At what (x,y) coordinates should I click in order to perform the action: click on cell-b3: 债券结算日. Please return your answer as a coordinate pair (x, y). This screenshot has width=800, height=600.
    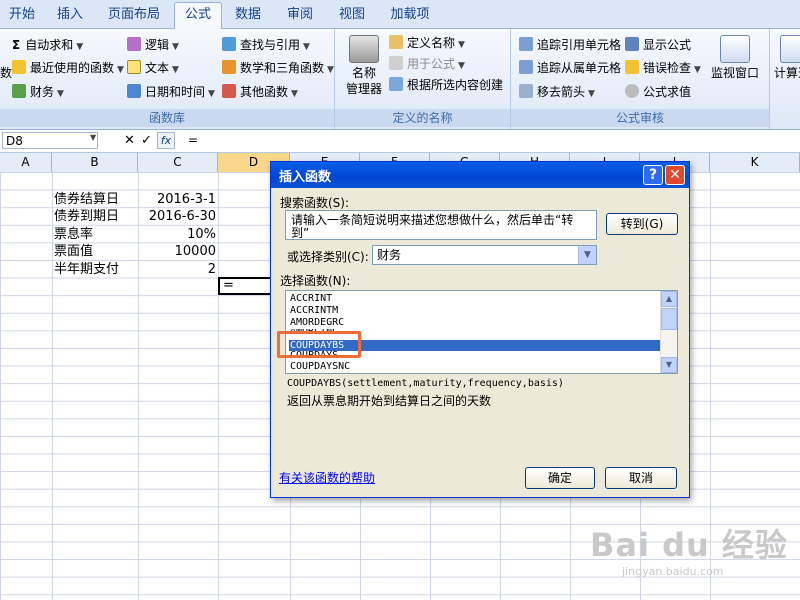
    Looking at the image, I should click on (86, 199).